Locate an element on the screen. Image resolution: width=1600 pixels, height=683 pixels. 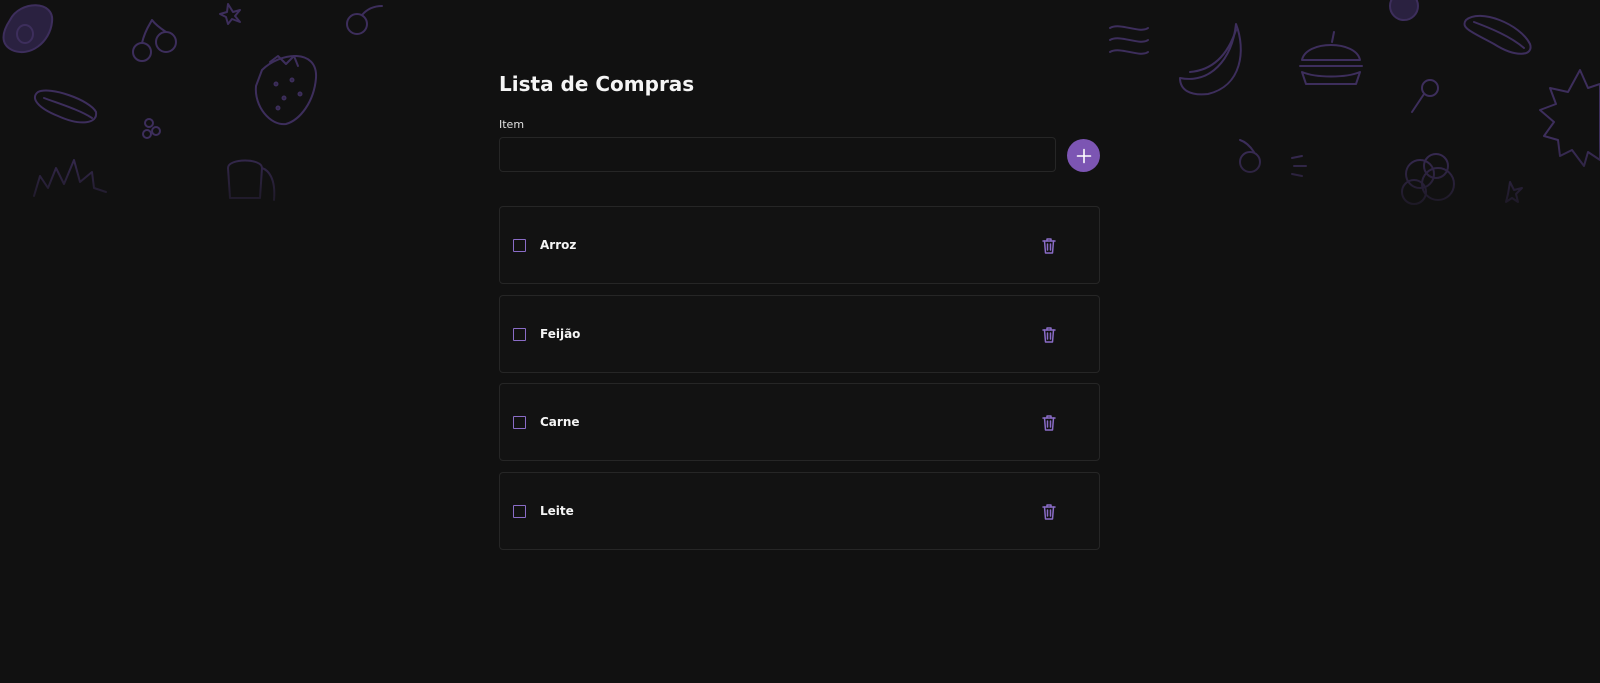
starburst-icon is located at coordinates (1569, 118).